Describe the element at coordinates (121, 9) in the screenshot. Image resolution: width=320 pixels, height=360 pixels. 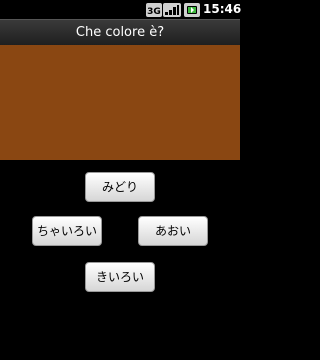
I see `status-bar: 3G 15:46` at that location.